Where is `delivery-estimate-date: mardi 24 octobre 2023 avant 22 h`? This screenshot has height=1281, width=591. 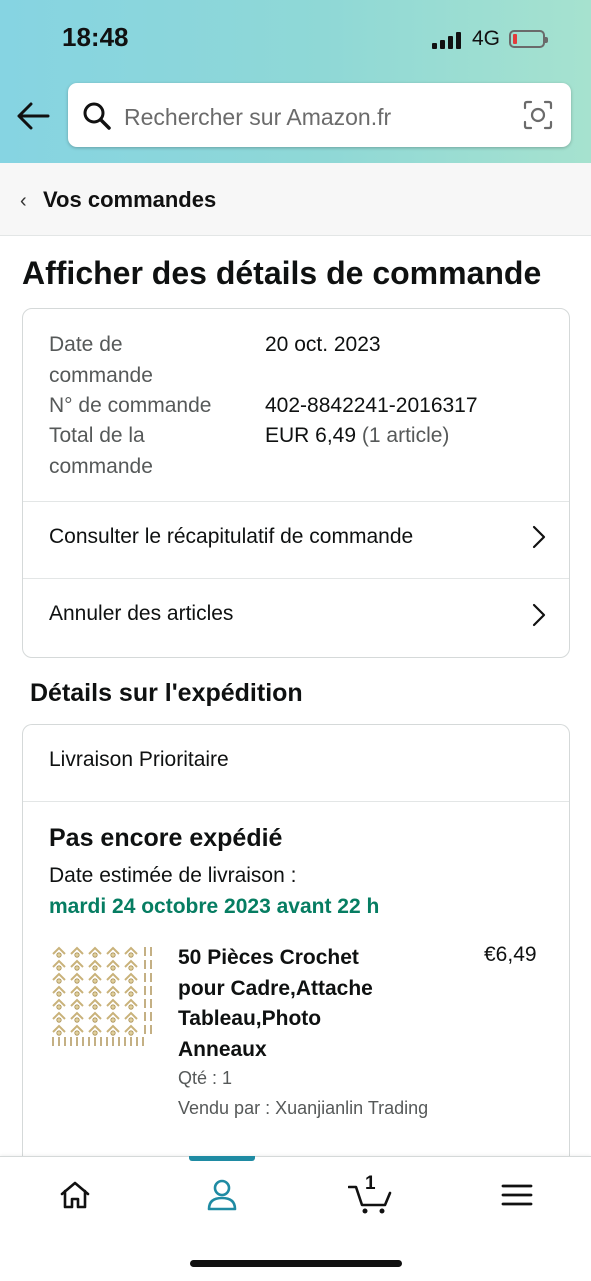 delivery-estimate-date: mardi 24 octobre 2023 avant 22 h is located at coordinates (214, 906).